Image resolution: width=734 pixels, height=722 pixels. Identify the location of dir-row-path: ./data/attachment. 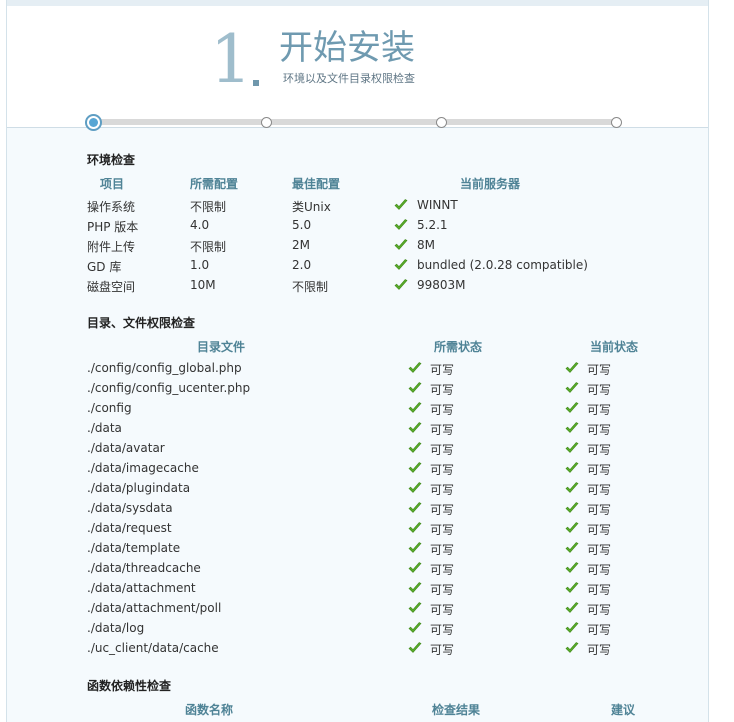
(141, 588).